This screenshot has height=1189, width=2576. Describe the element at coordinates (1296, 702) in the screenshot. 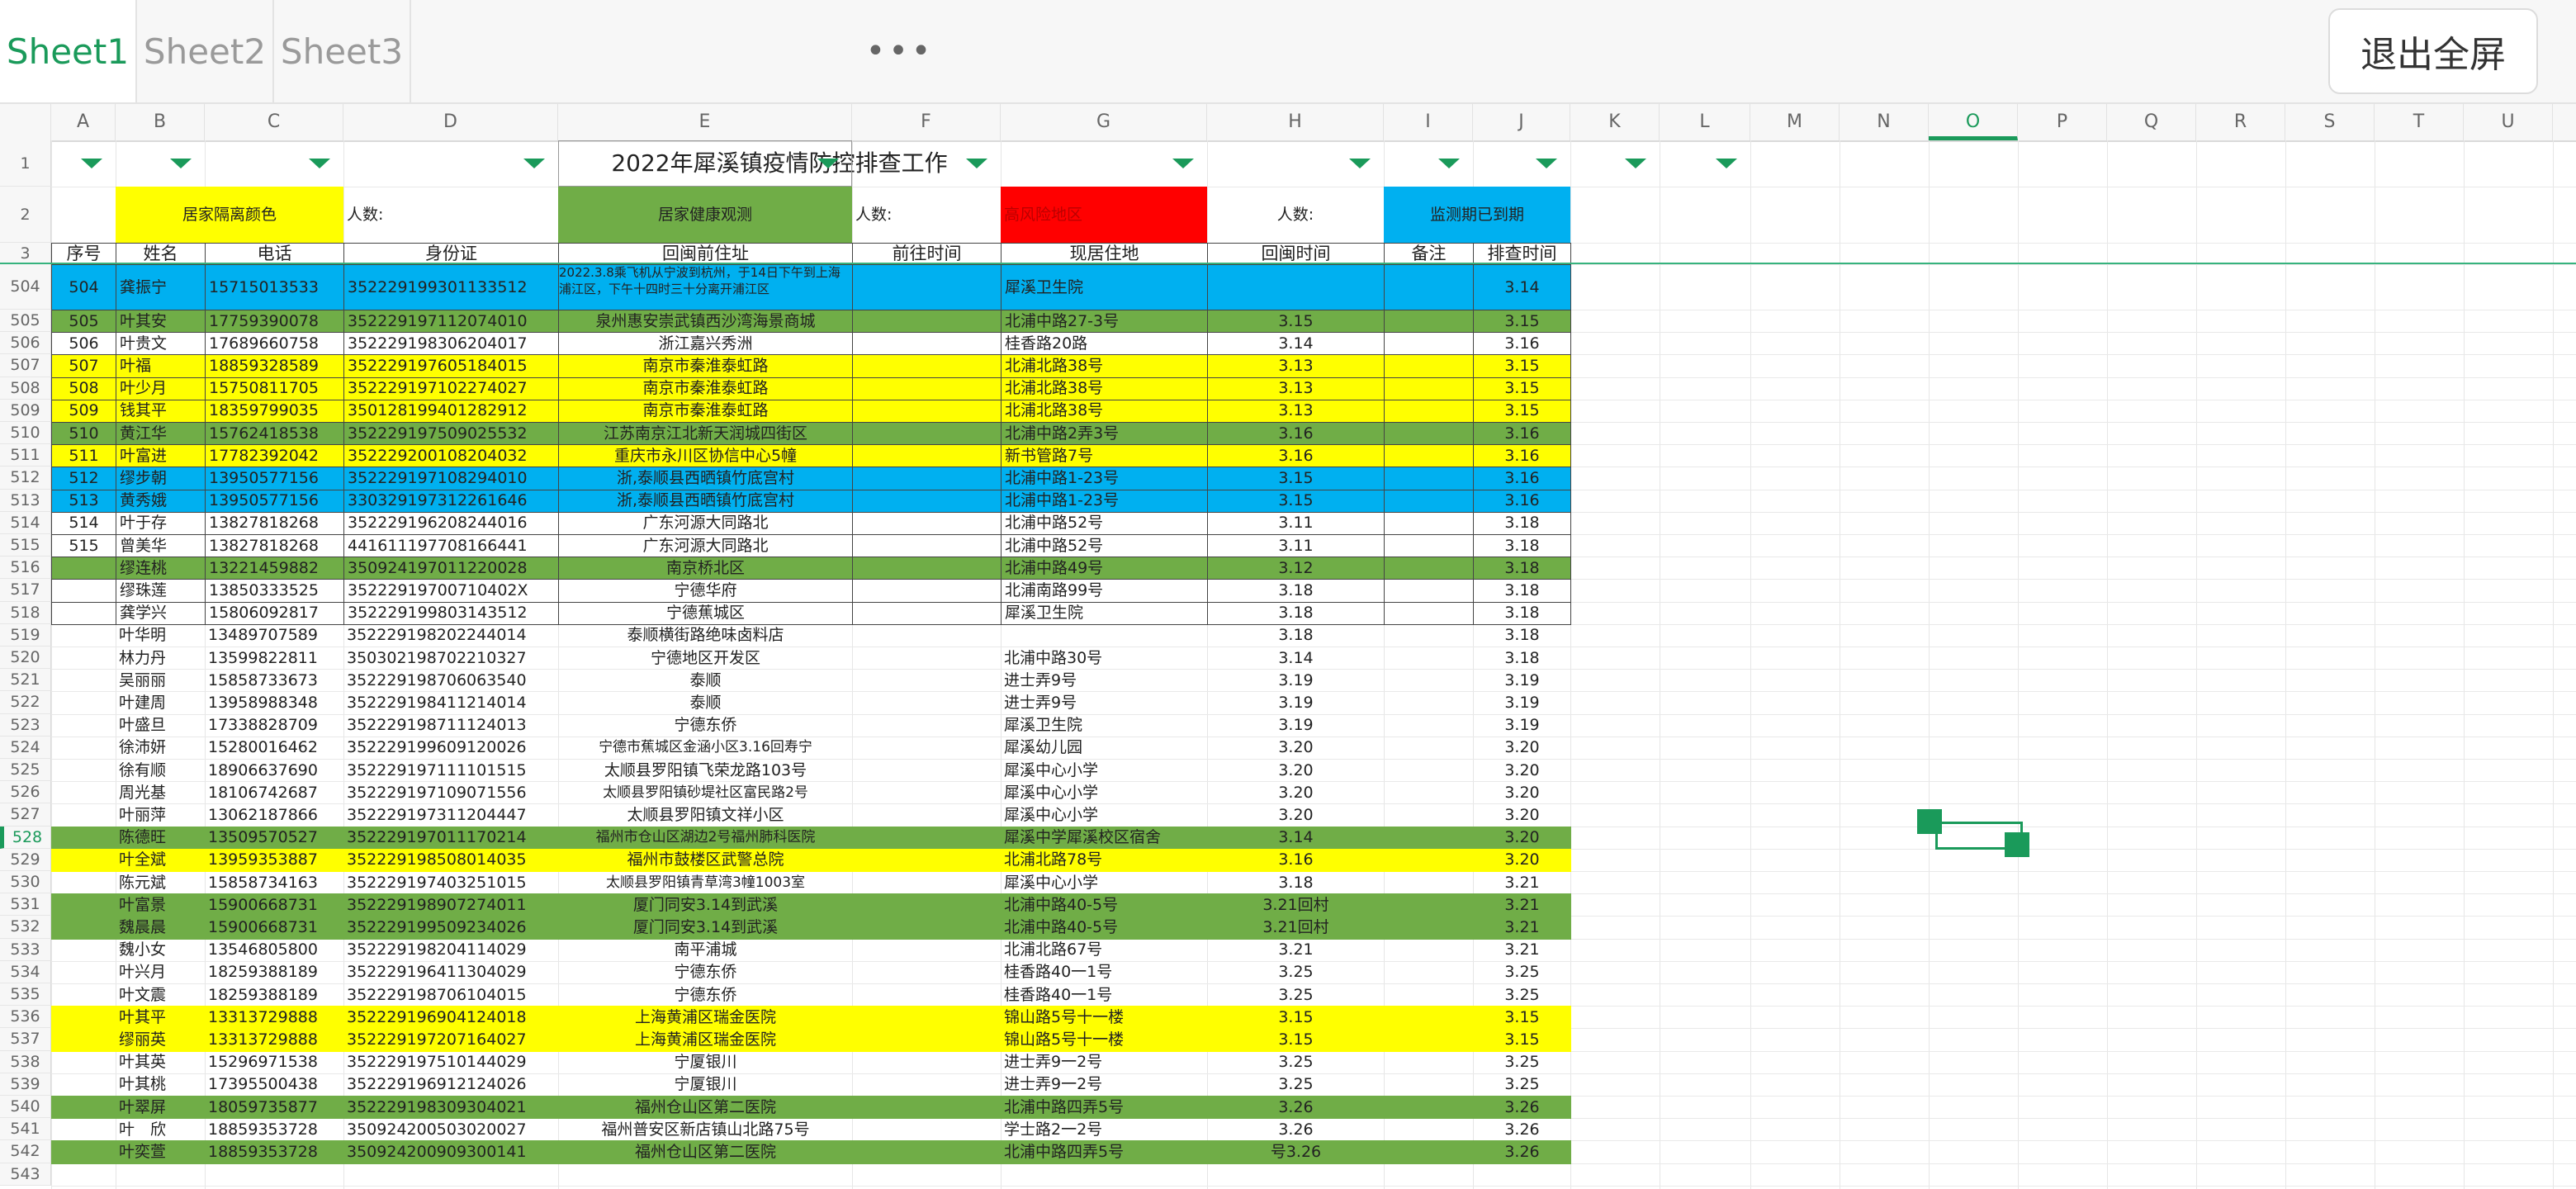

I see `cell-回闽时间-522: 3.19` at that location.